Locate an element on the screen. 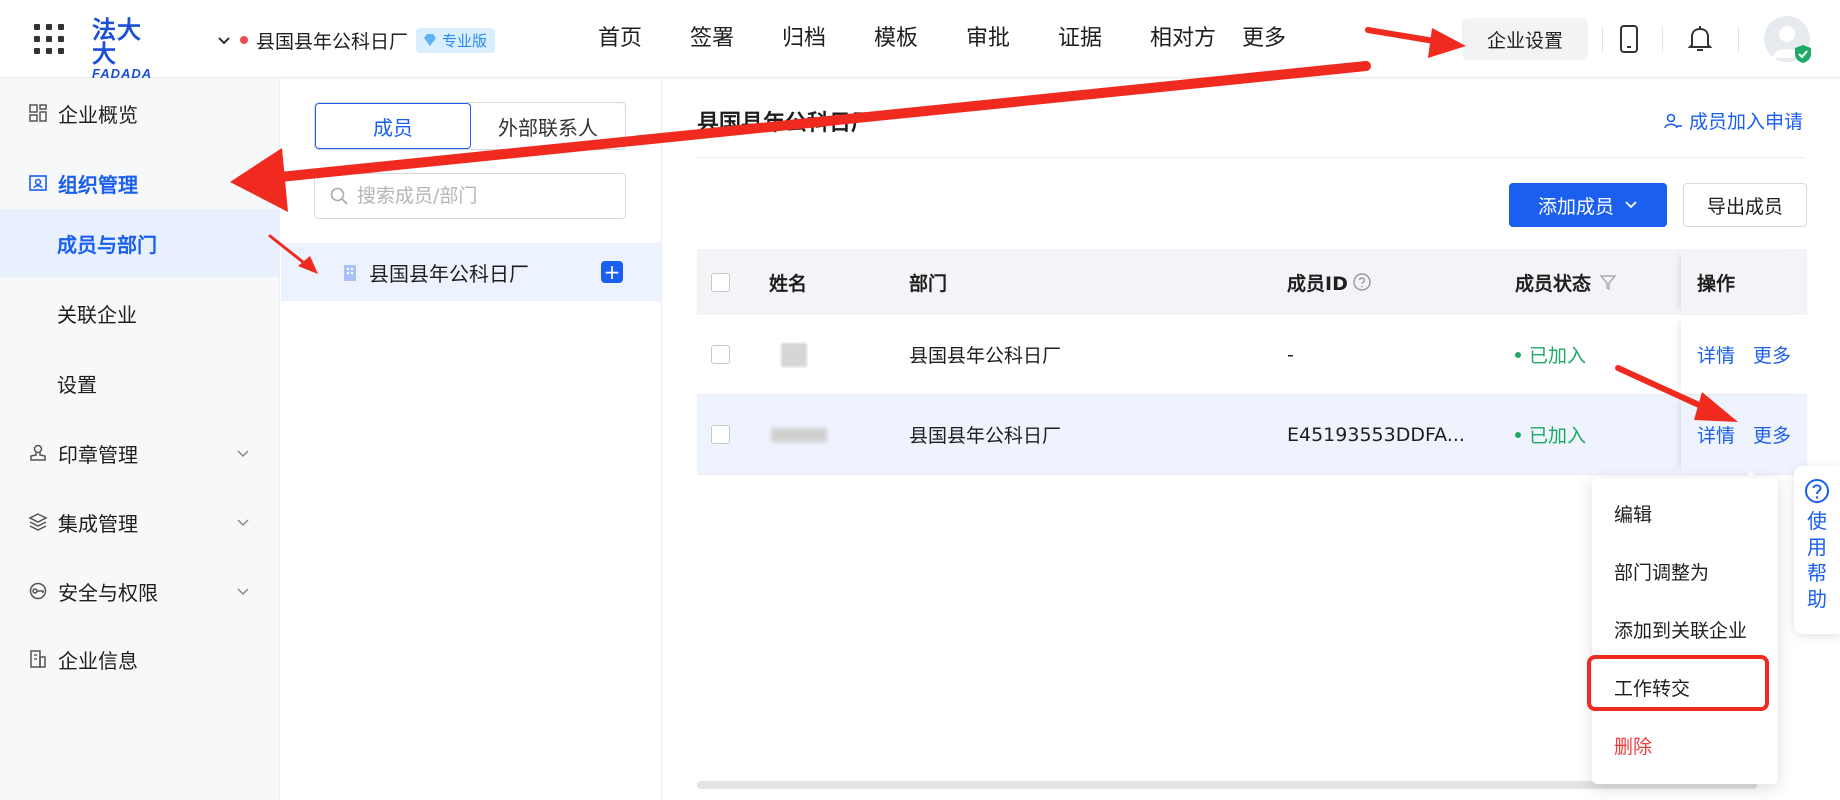 The width and height of the screenshot is (1840, 800). sidebar-item-affiliated: 关联企业 is located at coordinates (140, 313).